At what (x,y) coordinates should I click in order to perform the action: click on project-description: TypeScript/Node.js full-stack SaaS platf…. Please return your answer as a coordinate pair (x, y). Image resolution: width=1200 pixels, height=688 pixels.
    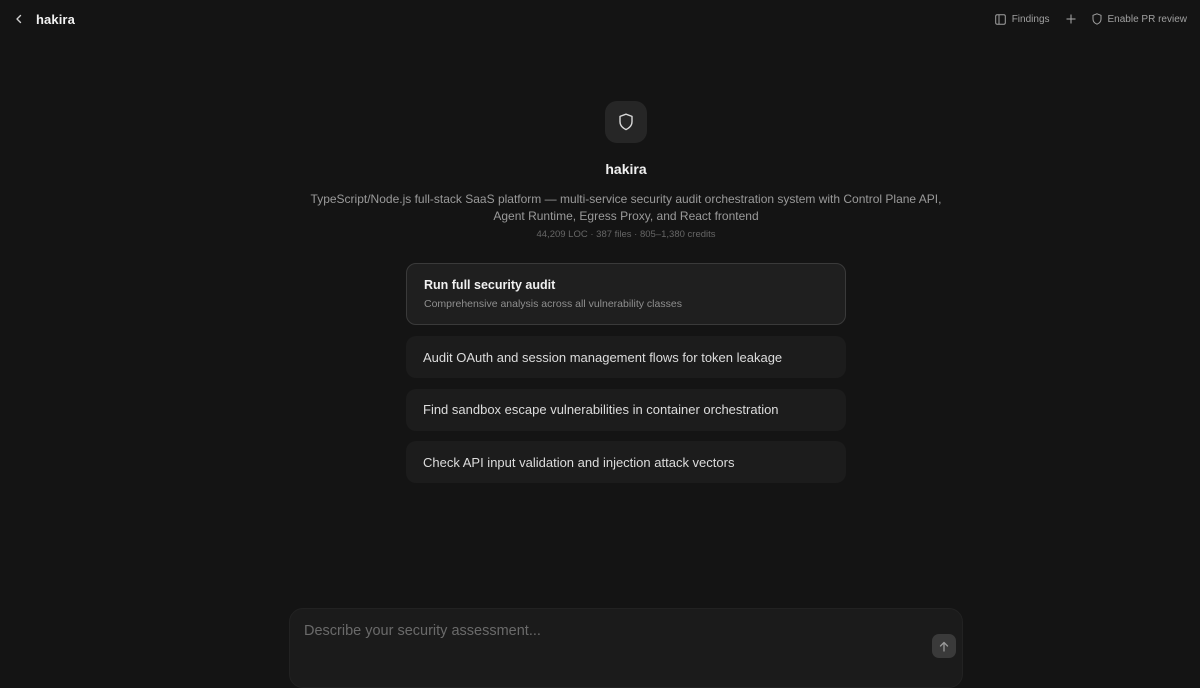
    Looking at the image, I should click on (626, 207).